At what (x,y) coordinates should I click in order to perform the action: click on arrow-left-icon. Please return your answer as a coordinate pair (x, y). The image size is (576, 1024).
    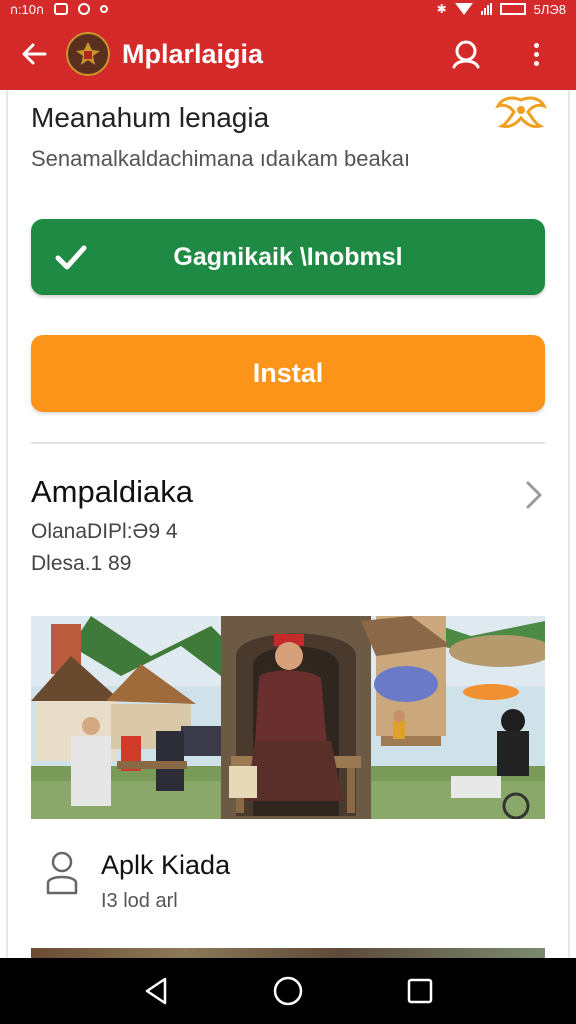
    Looking at the image, I should click on (34, 54).